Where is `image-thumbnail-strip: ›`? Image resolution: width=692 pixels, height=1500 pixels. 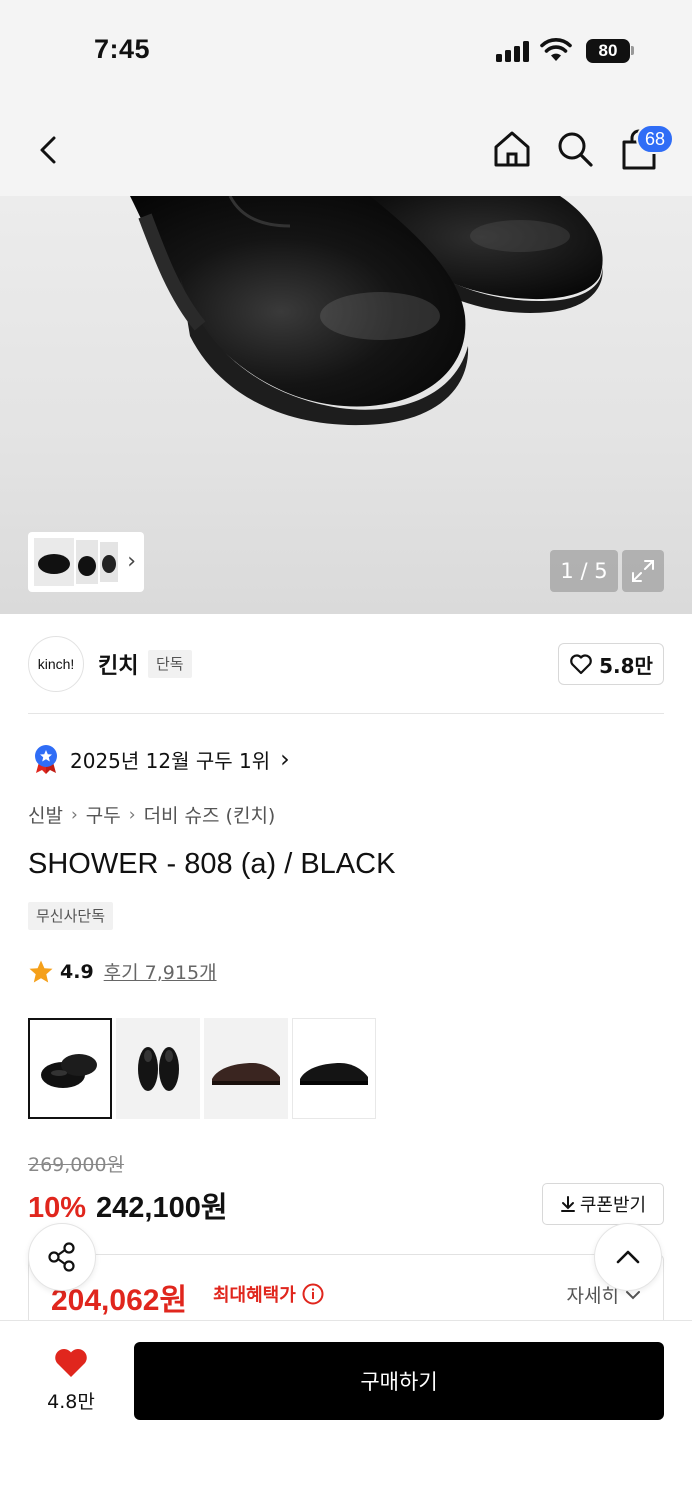 image-thumbnail-strip: › is located at coordinates (86, 562).